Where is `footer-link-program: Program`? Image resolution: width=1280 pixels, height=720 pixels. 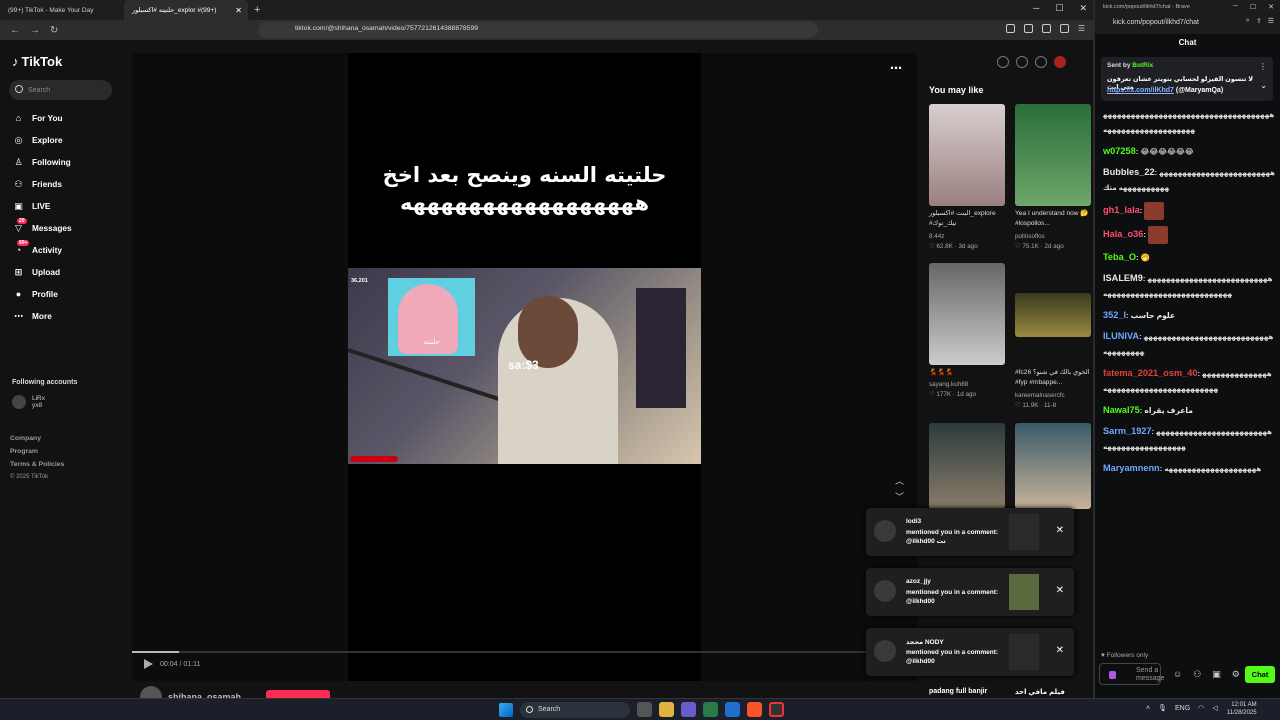
footer-link-program: Program is located at coordinates (37, 451).